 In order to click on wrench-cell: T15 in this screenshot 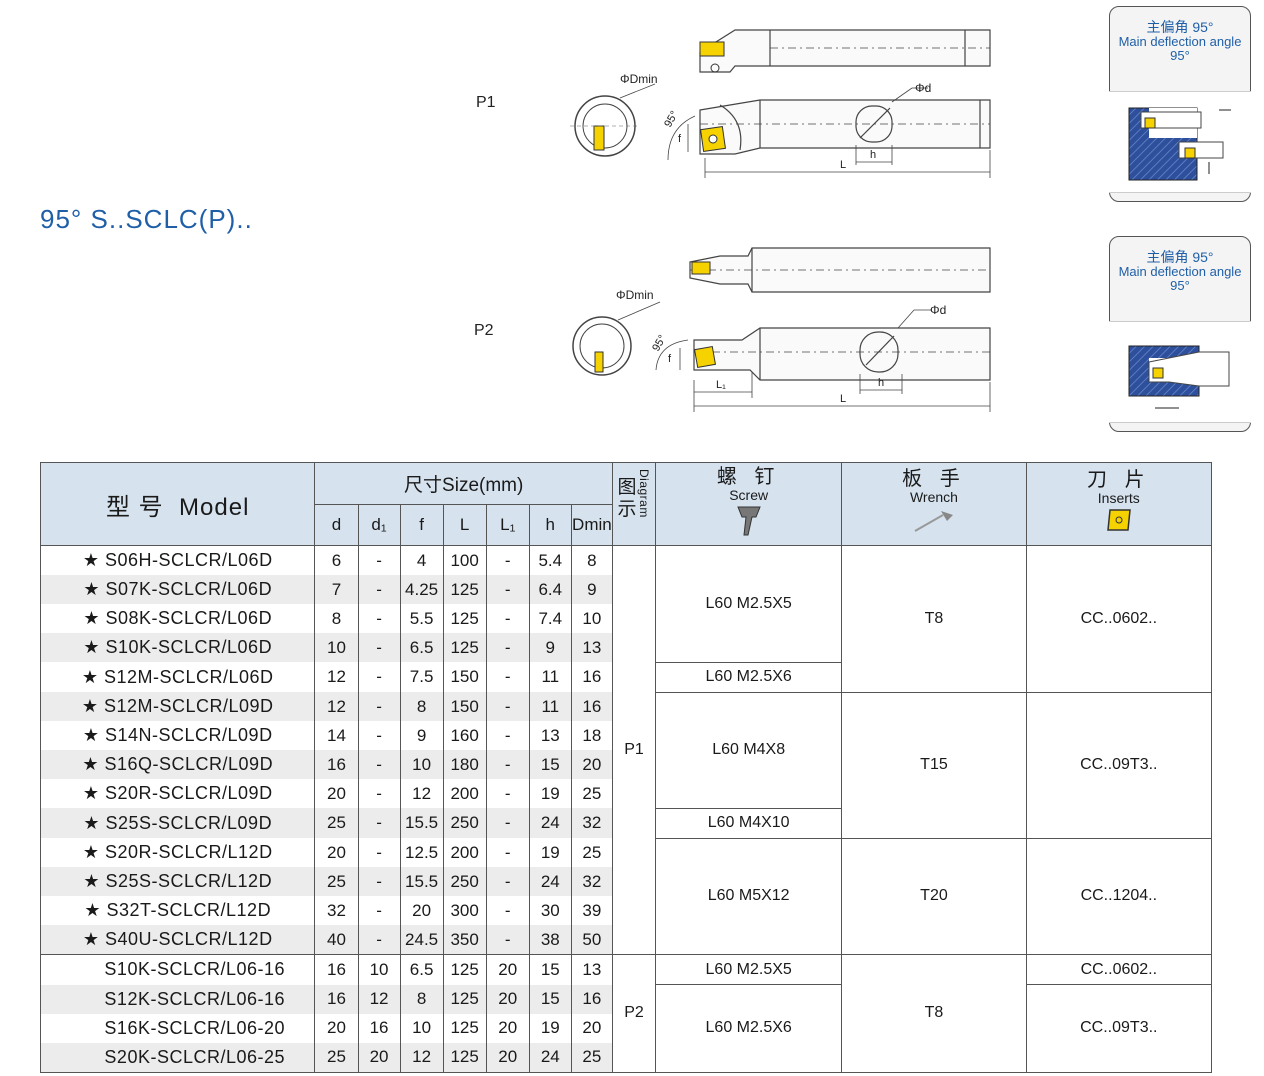, I will do `click(934, 765)`.